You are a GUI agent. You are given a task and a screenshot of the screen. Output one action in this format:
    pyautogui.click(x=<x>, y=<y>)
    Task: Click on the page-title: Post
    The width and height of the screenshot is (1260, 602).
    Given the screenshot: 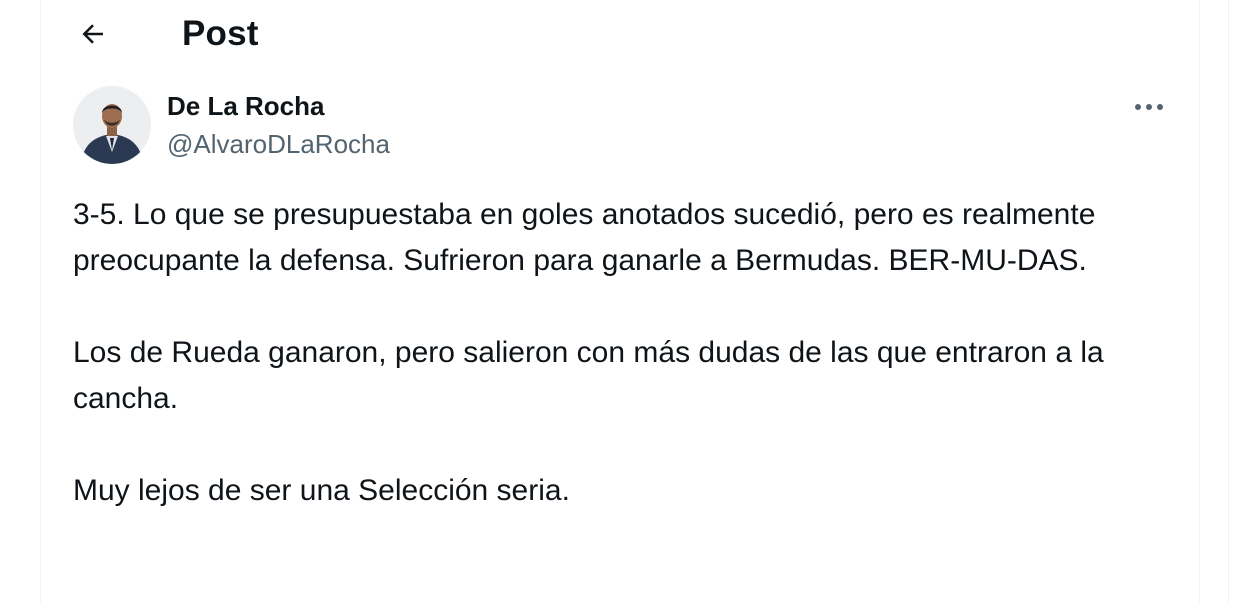 What is the action you would take?
    pyautogui.click(x=220, y=33)
    